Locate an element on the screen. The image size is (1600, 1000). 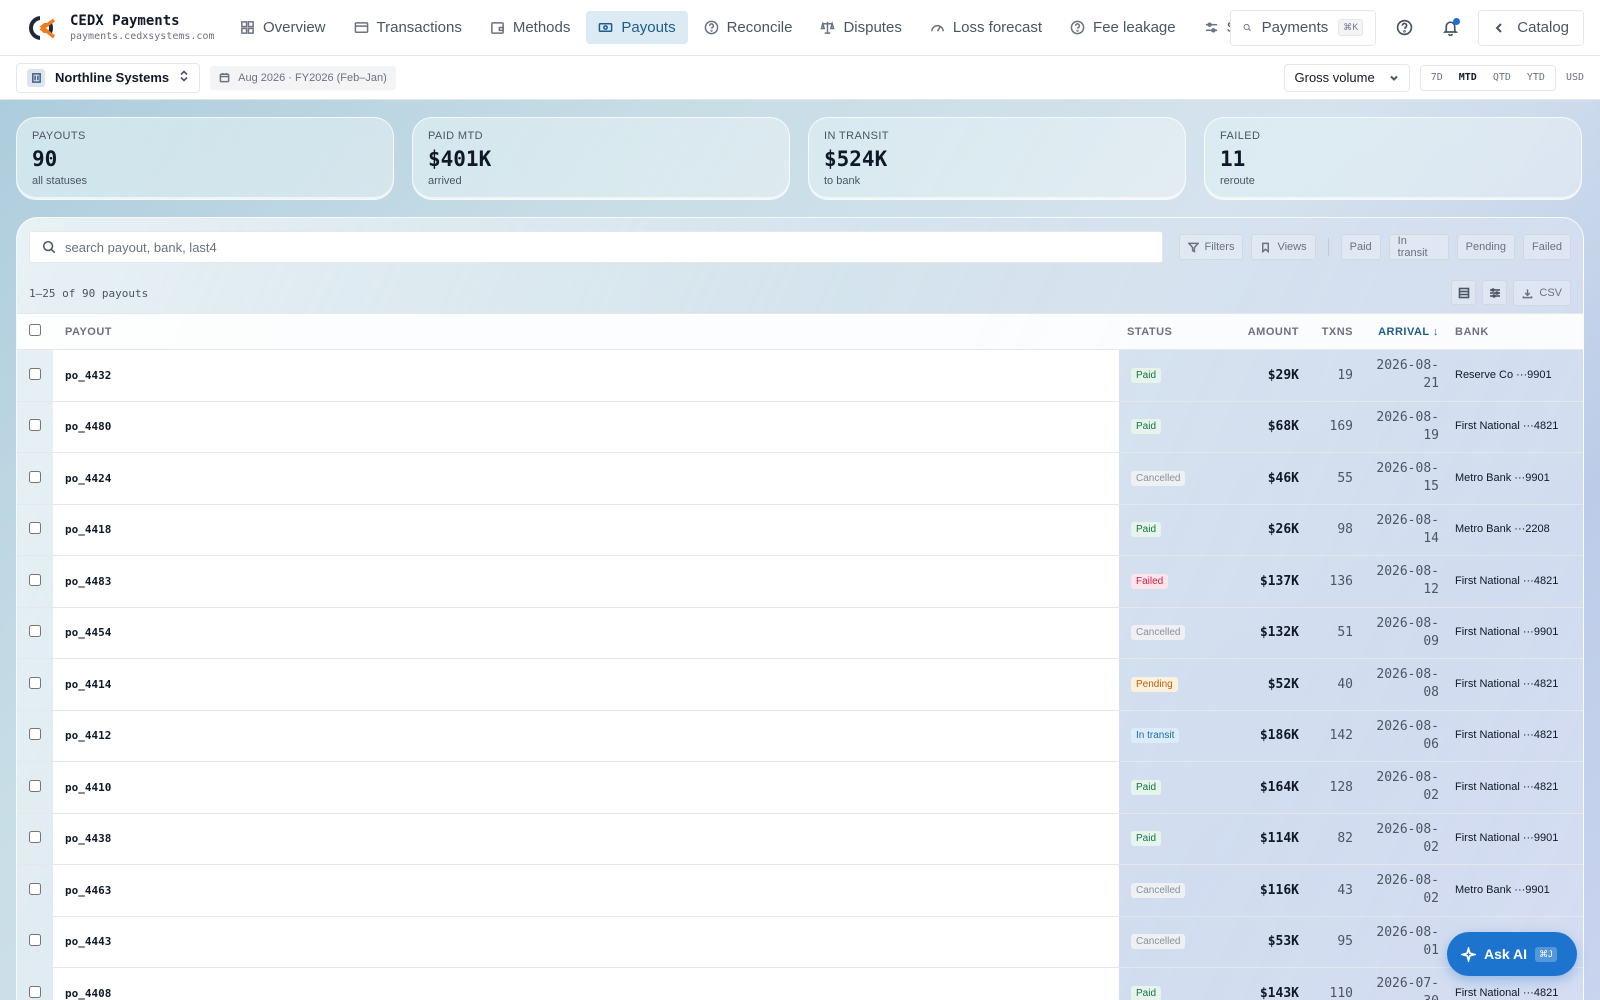
tab-reconcile: Reconcile is located at coordinates (748, 27).